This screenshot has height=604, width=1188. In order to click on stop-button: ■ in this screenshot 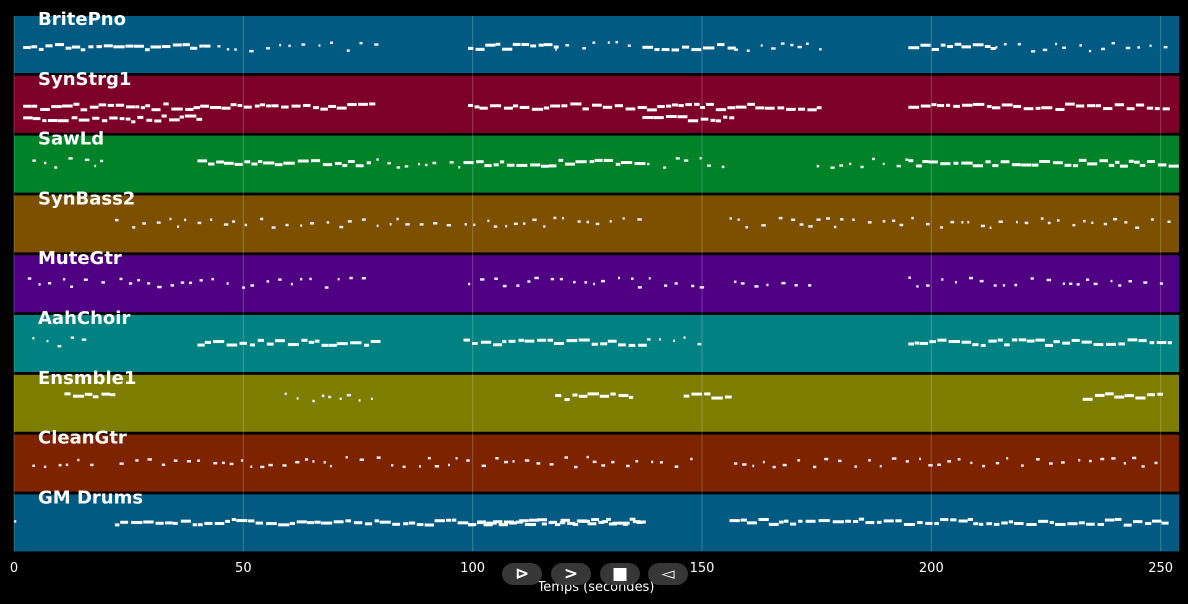, I will do `click(620, 574)`.